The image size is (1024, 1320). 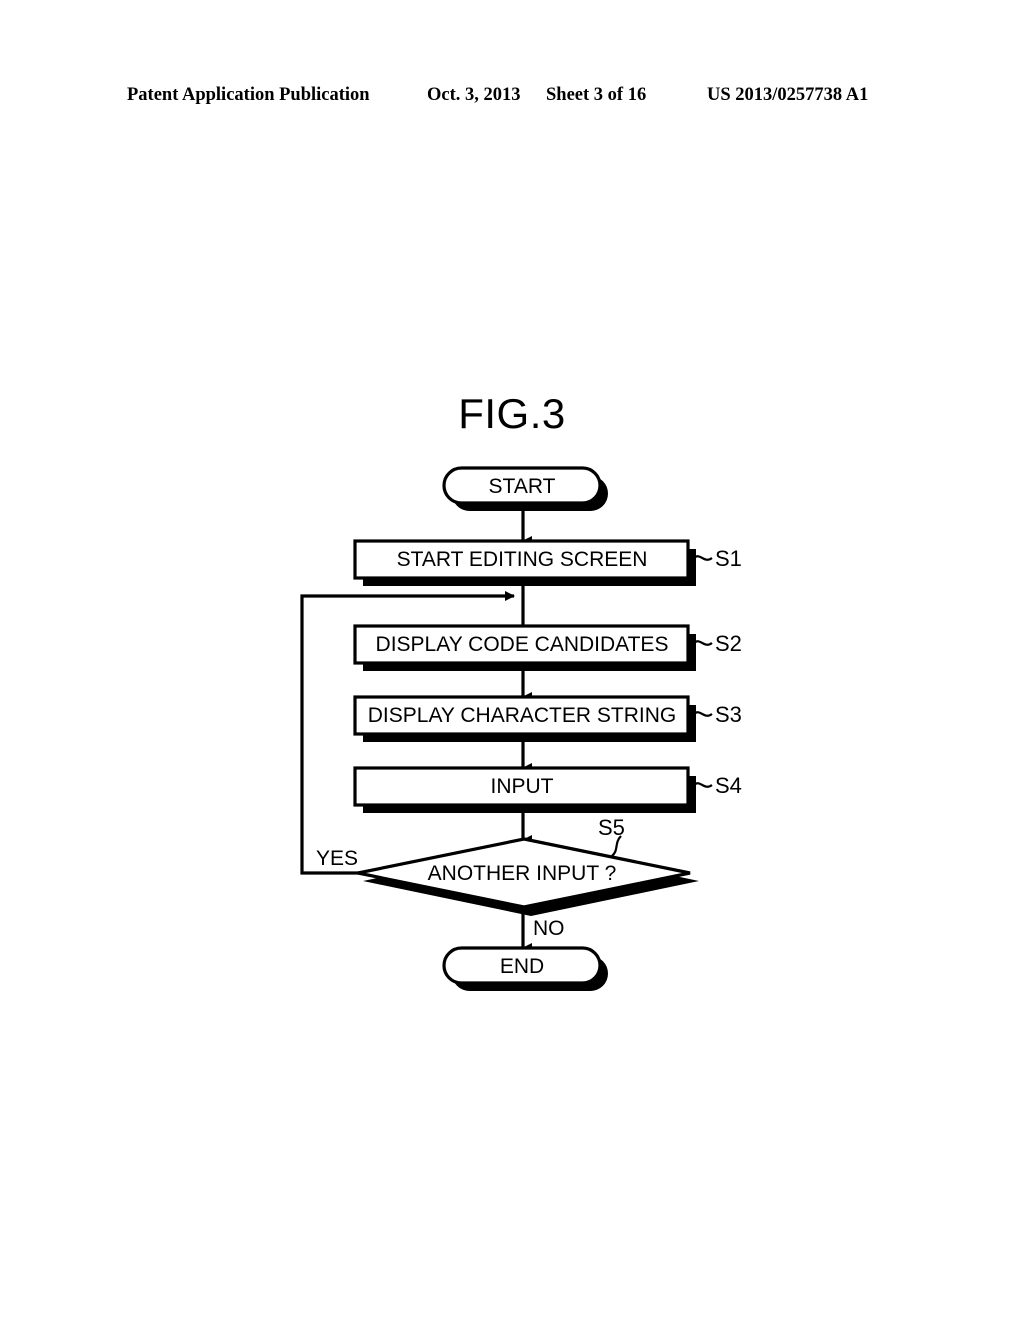 What do you see at coordinates (522, 966) in the screenshot?
I see `node-end-label: END` at bounding box center [522, 966].